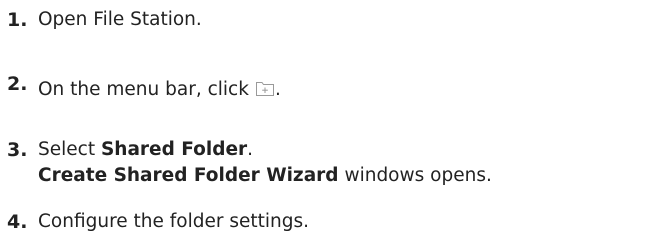  Describe the element at coordinates (174, 149) in the screenshot. I see `ui-term-shared-folder: Shared Folder` at that location.